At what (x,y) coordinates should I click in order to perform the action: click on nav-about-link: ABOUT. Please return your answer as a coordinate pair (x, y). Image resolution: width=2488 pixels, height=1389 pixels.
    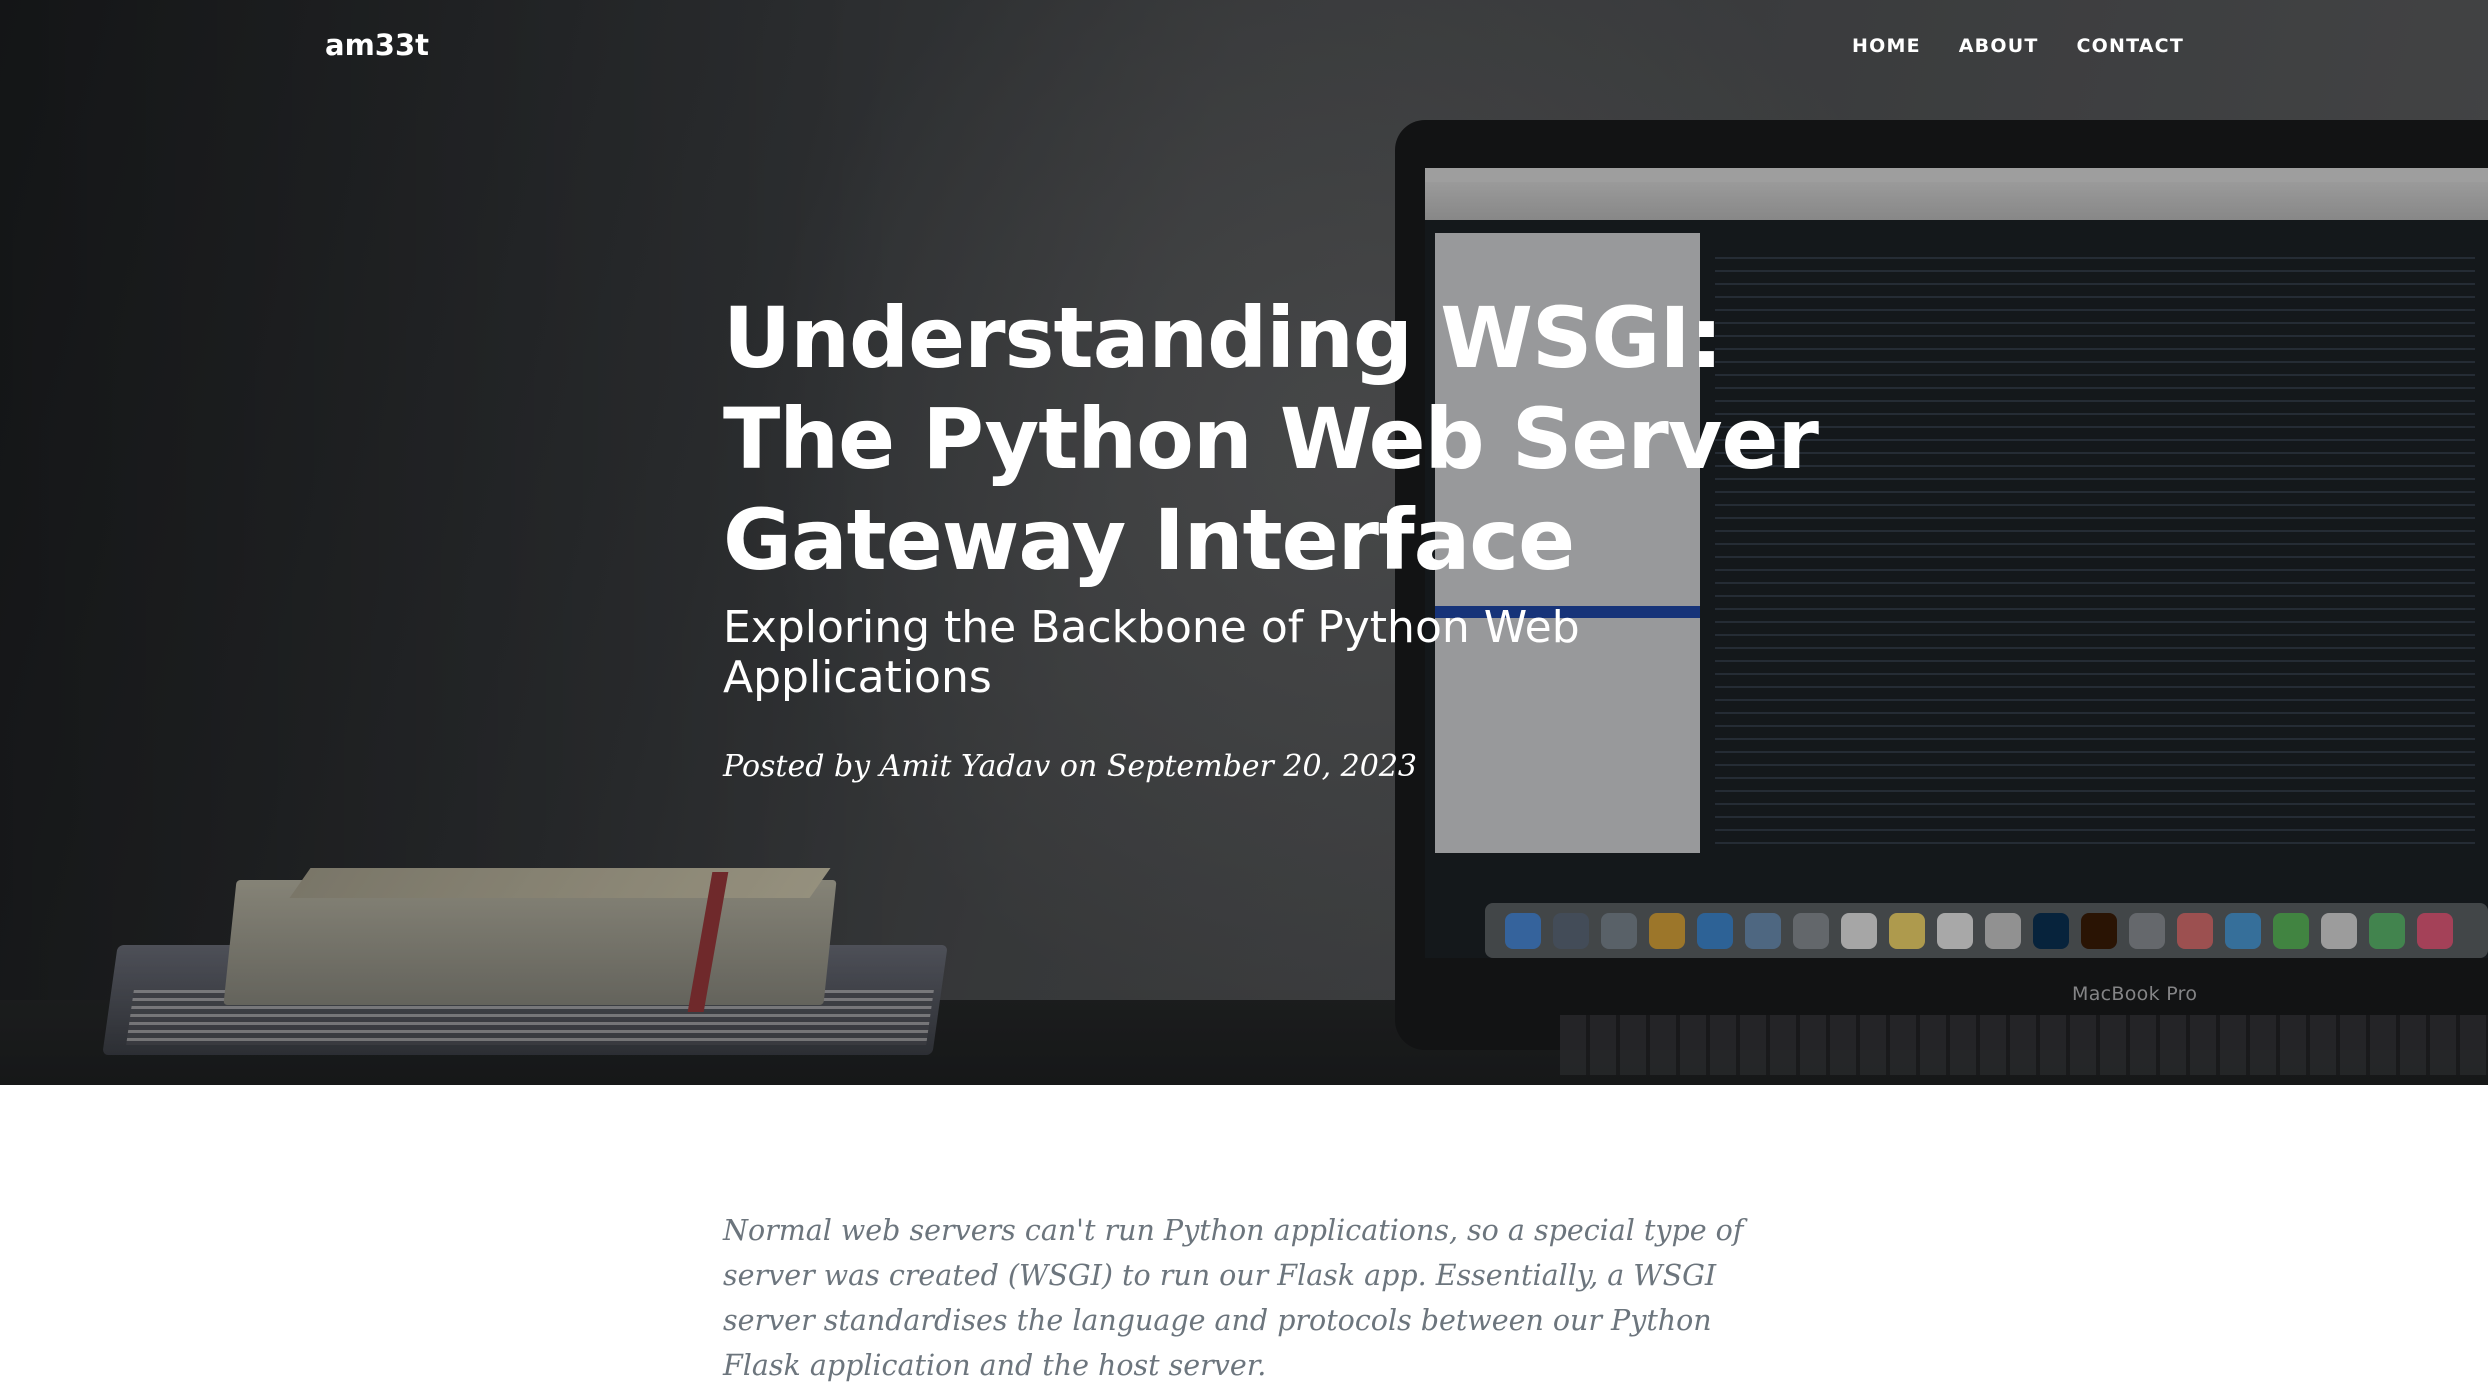
    Looking at the image, I should click on (1999, 46).